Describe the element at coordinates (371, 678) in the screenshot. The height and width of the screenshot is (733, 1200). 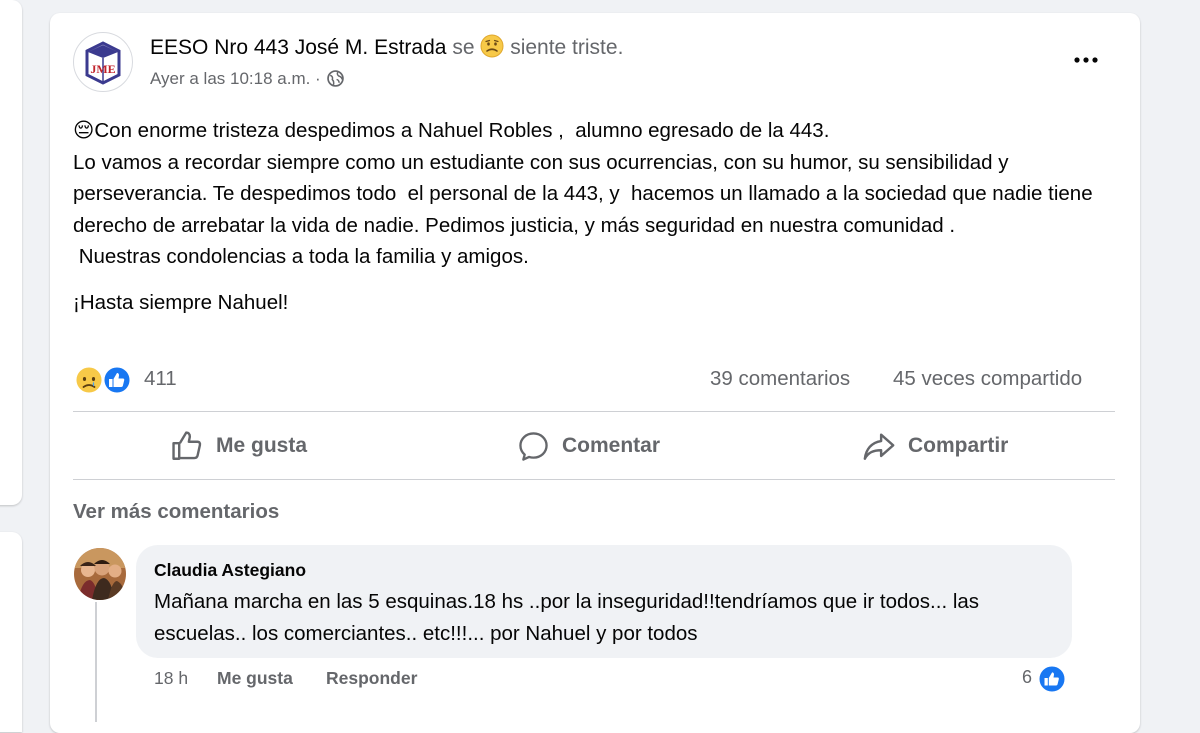
I see `comment-reply-button: Responder` at that location.